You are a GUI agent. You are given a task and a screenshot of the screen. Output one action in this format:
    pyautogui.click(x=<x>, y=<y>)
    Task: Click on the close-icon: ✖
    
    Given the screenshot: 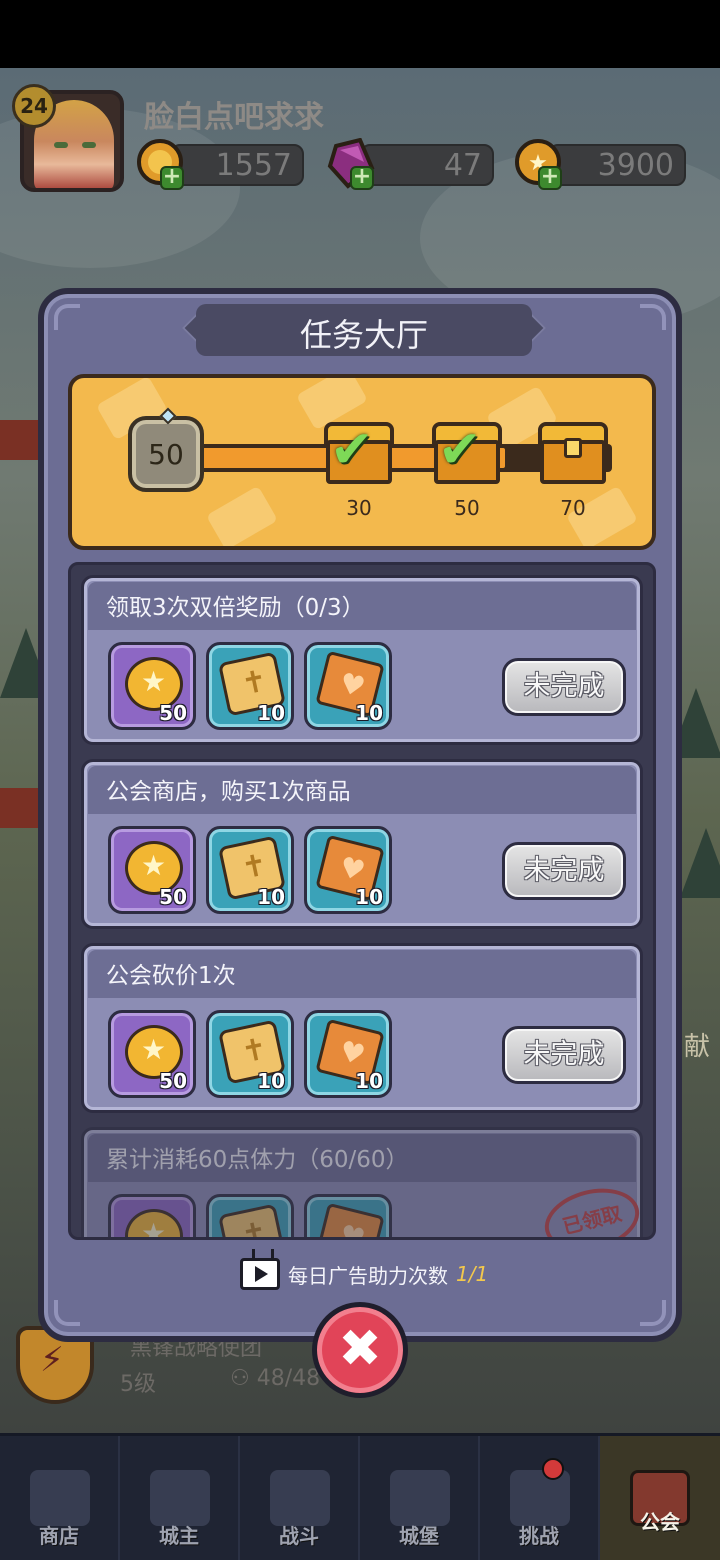 What is the action you would take?
    pyautogui.click(x=360, y=1349)
    